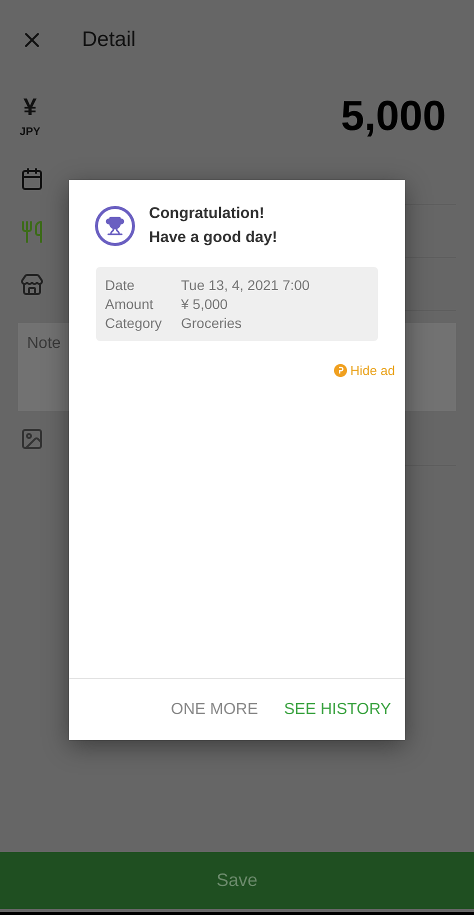 This screenshot has height=915, width=474. I want to click on hide-ad-link: Hide ad, so click(364, 370).